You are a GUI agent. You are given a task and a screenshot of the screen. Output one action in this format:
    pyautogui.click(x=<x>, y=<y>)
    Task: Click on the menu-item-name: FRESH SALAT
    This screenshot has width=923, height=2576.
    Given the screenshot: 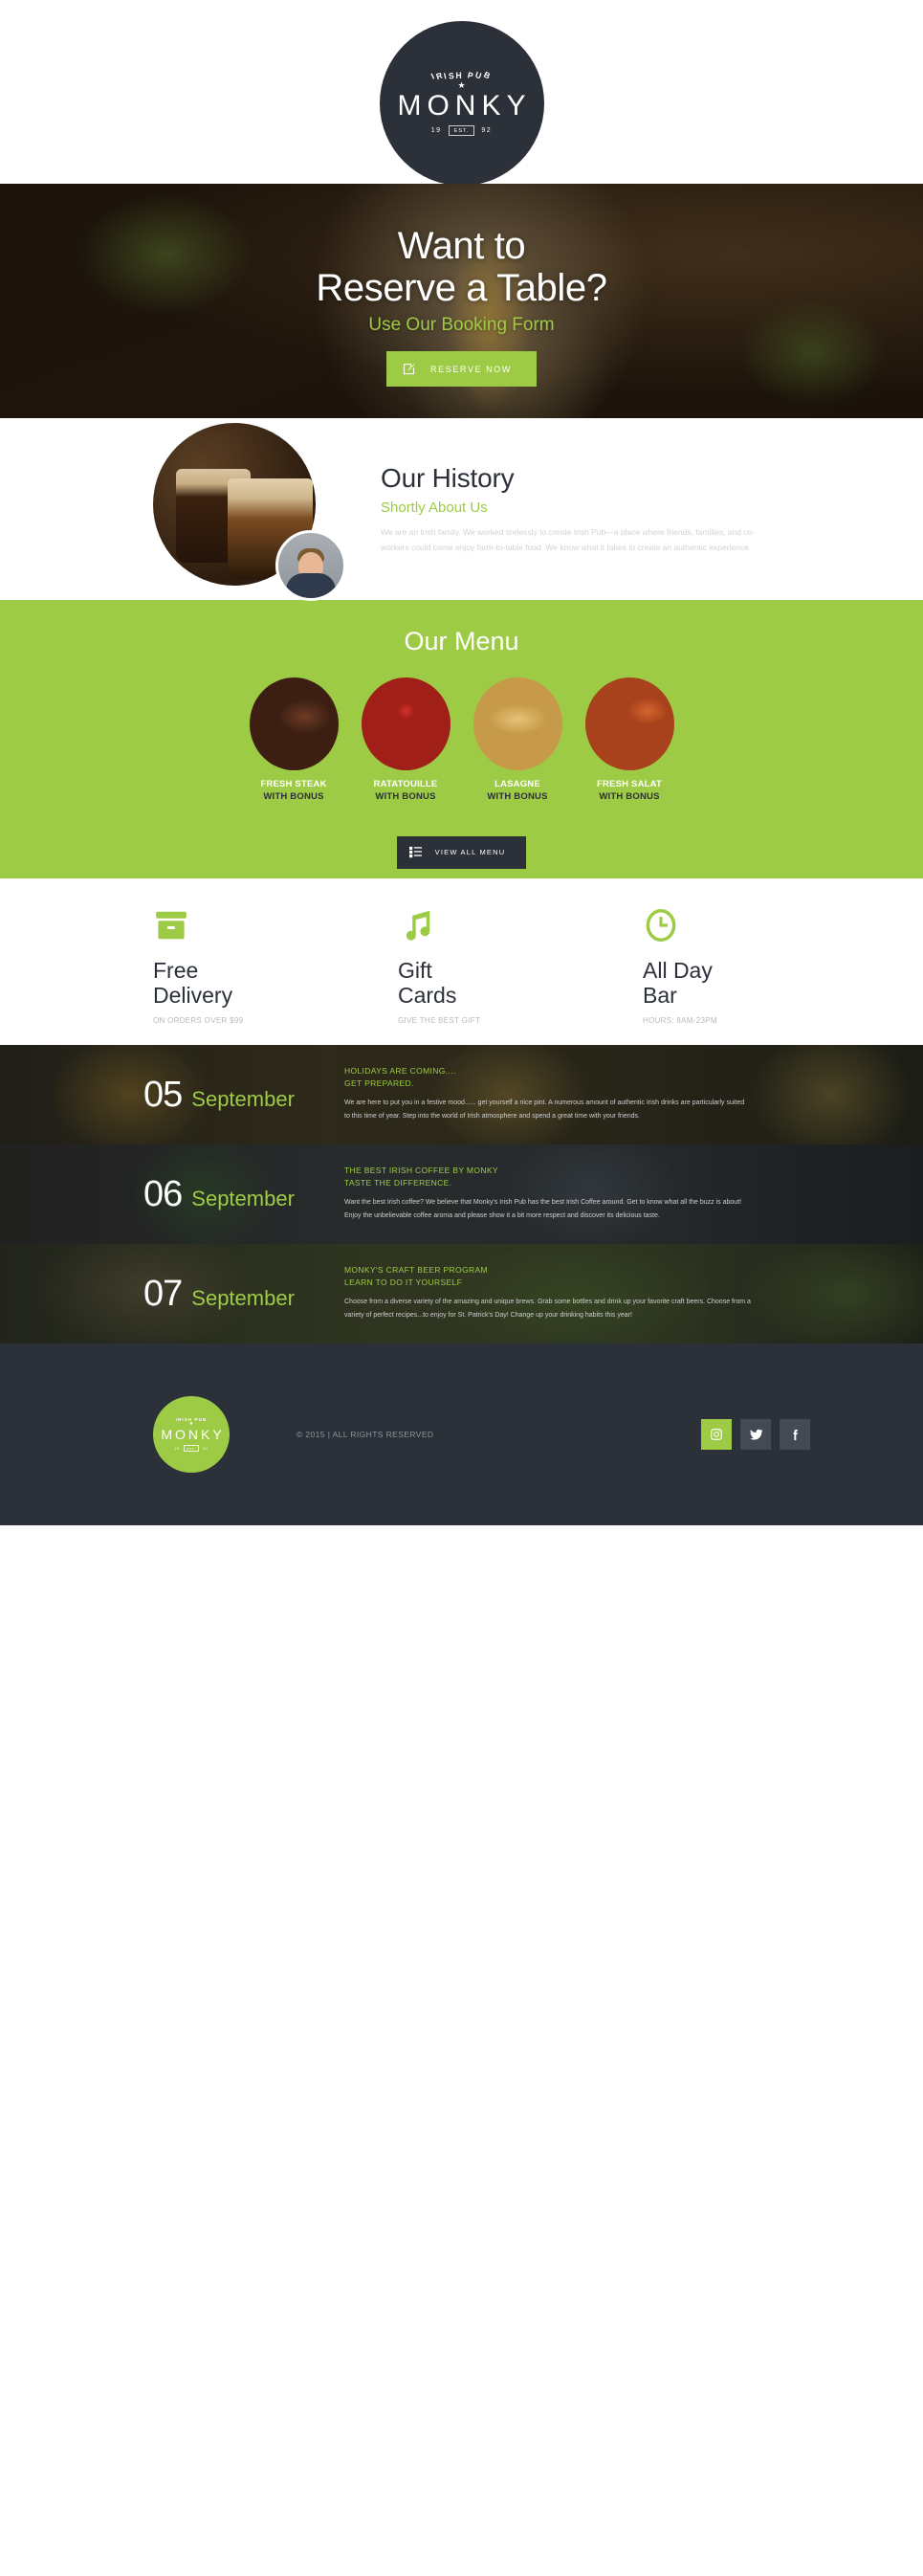 What is the action you would take?
    pyautogui.click(x=629, y=784)
    